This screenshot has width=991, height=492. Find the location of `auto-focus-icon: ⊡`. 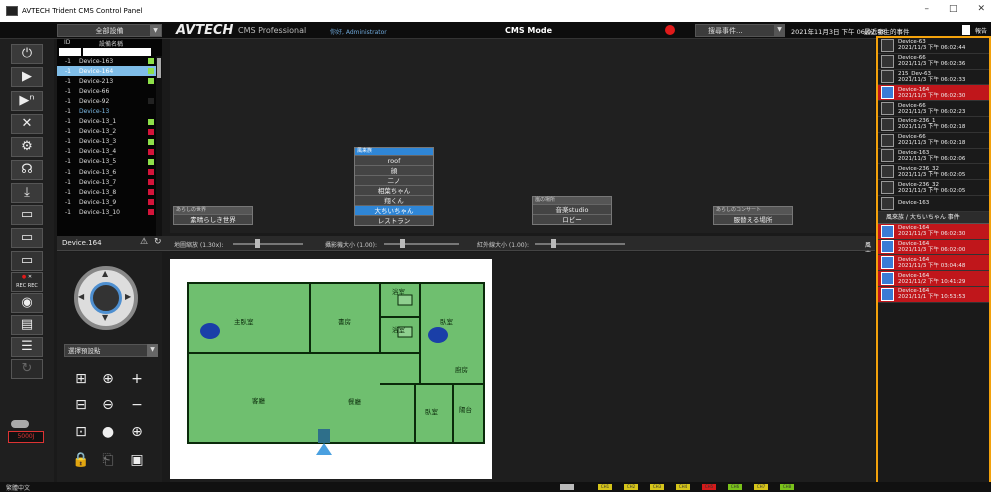

auto-focus-icon: ⊡ is located at coordinates (81, 432).